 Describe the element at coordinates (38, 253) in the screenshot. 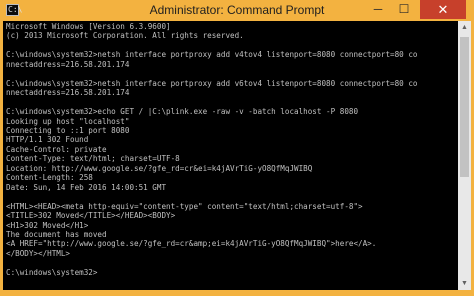

I see `console-line: </BODY></HTML>` at that location.